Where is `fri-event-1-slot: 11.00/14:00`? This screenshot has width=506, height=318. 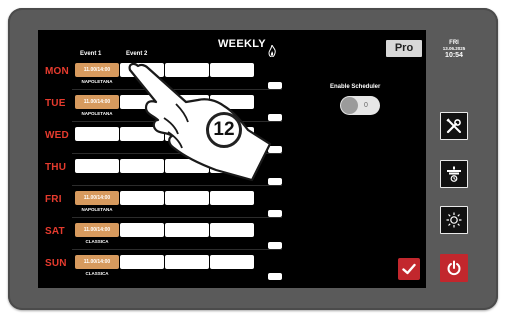 fri-event-1-slot: 11.00/14:00 is located at coordinates (97, 198).